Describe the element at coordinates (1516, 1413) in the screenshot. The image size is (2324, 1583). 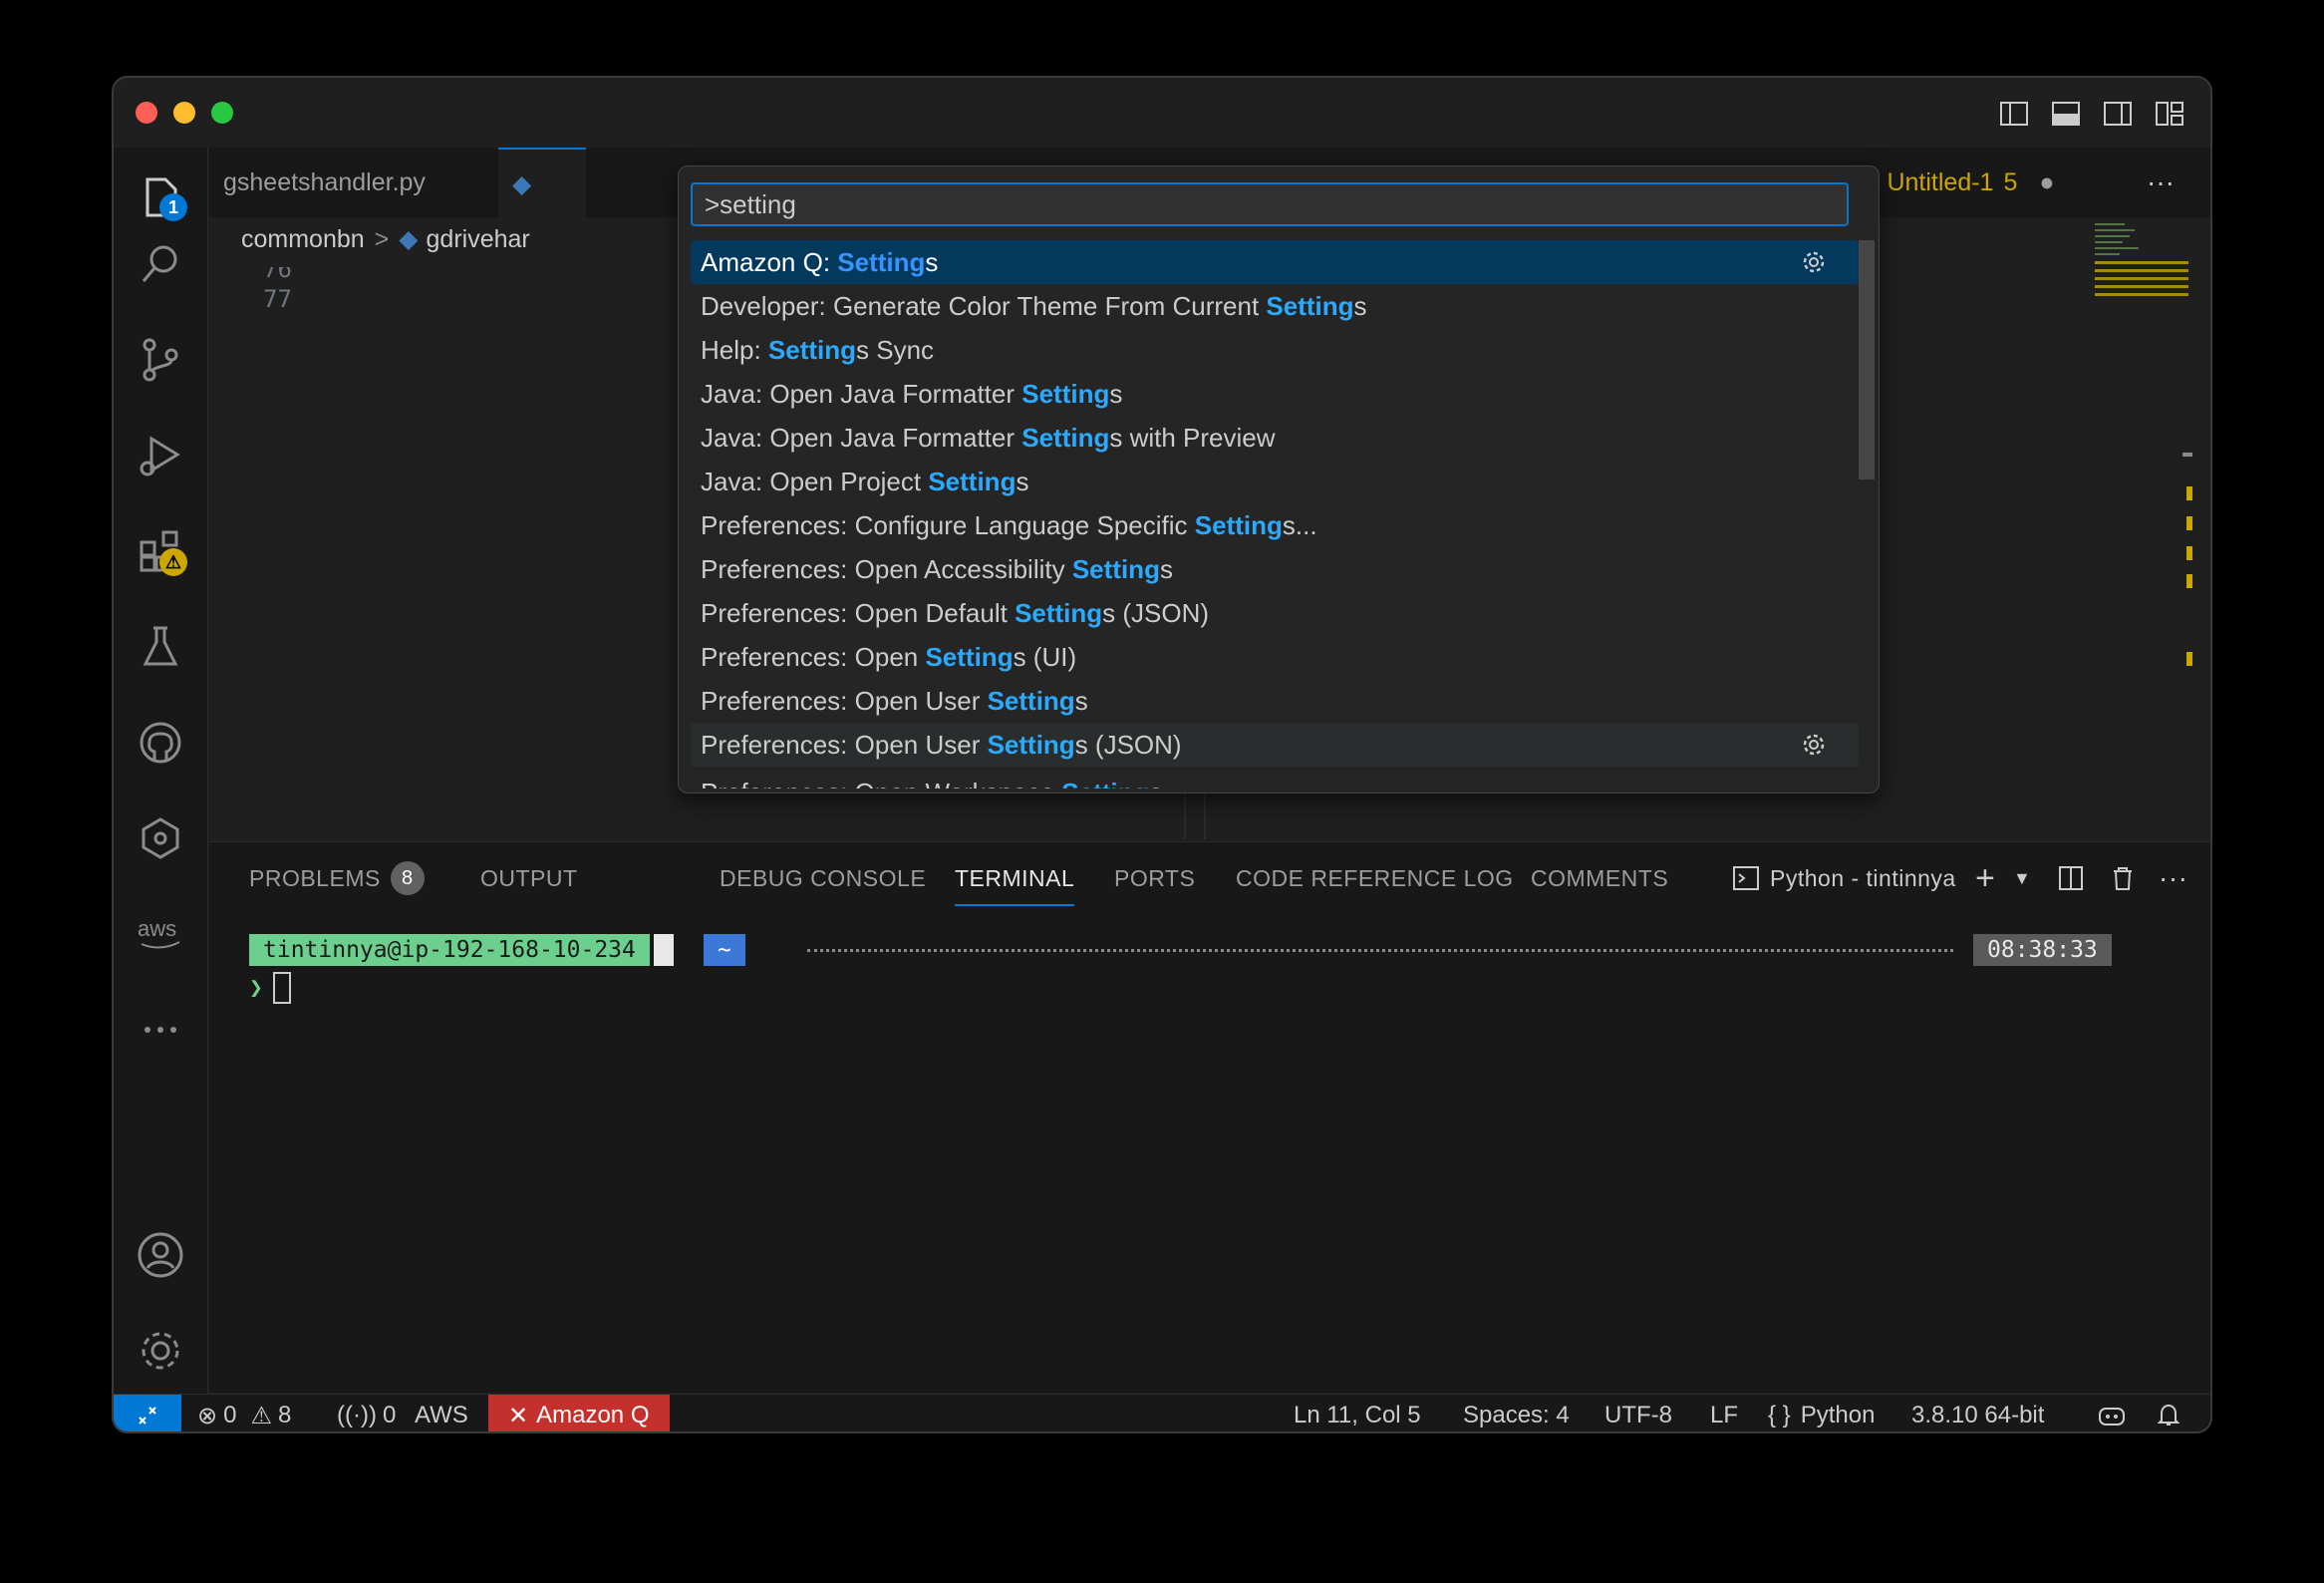
I see `indentation: Spaces: 4` at that location.